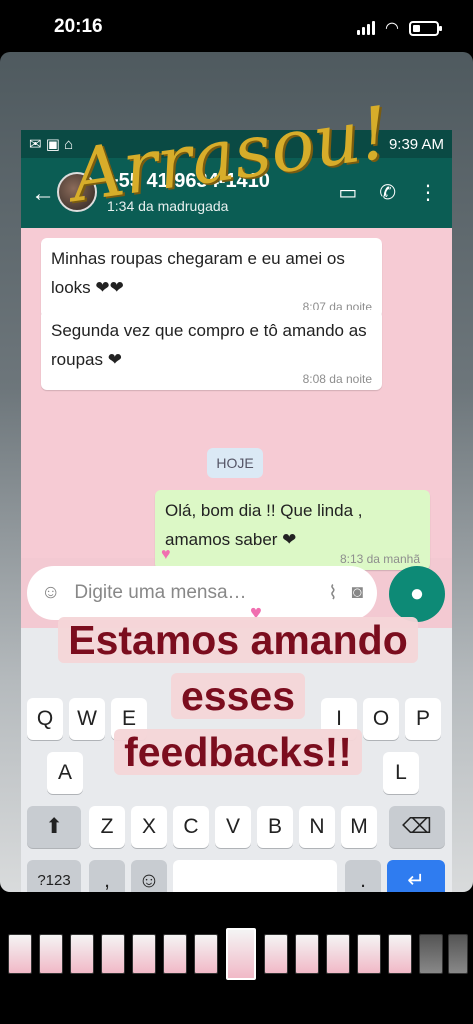  I want to click on caption-line: feedbacks!!, so click(238, 752).